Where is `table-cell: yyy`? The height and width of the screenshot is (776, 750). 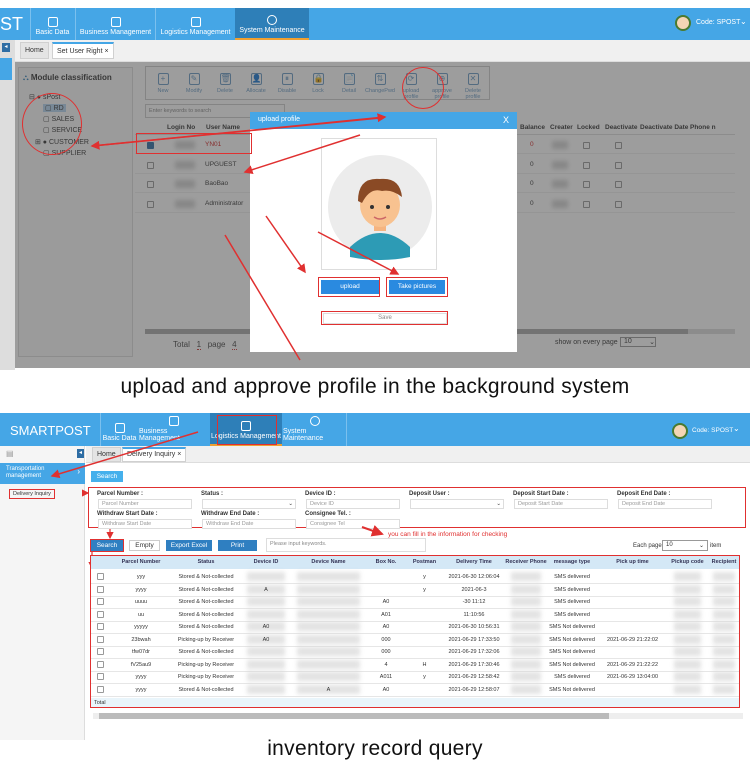
table-cell: yyy is located at coordinates (141, 577).